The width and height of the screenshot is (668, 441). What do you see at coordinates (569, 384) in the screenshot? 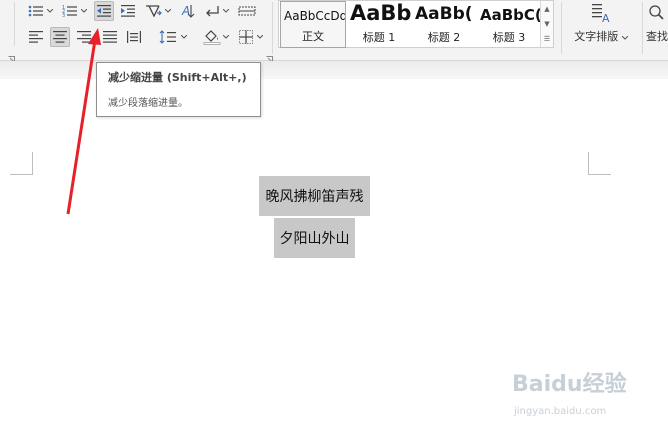
I see `watermark-brand: Baidu经验` at bounding box center [569, 384].